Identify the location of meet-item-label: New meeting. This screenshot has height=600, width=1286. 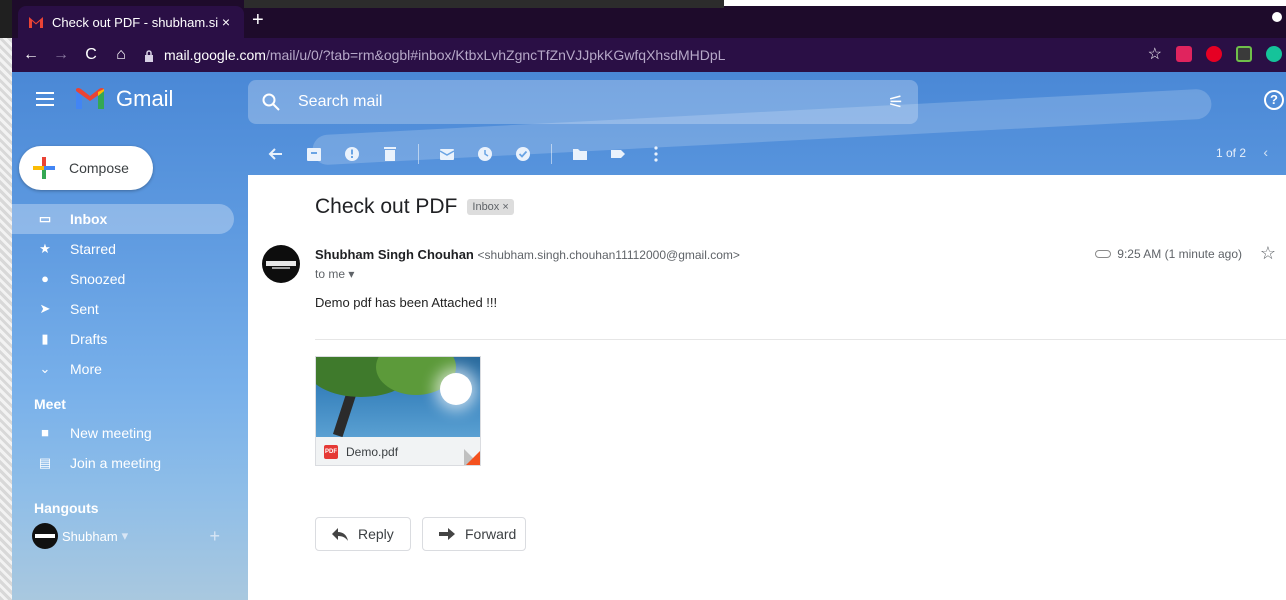
(111, 433).